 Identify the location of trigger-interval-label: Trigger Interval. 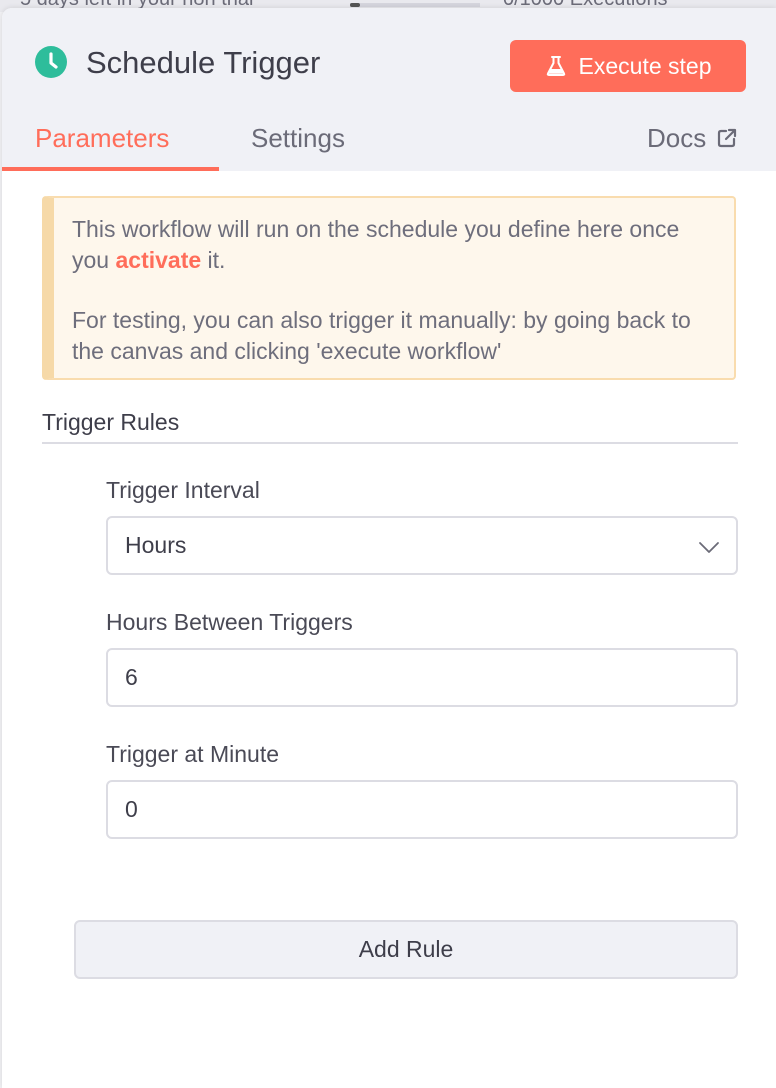
(183, 490).